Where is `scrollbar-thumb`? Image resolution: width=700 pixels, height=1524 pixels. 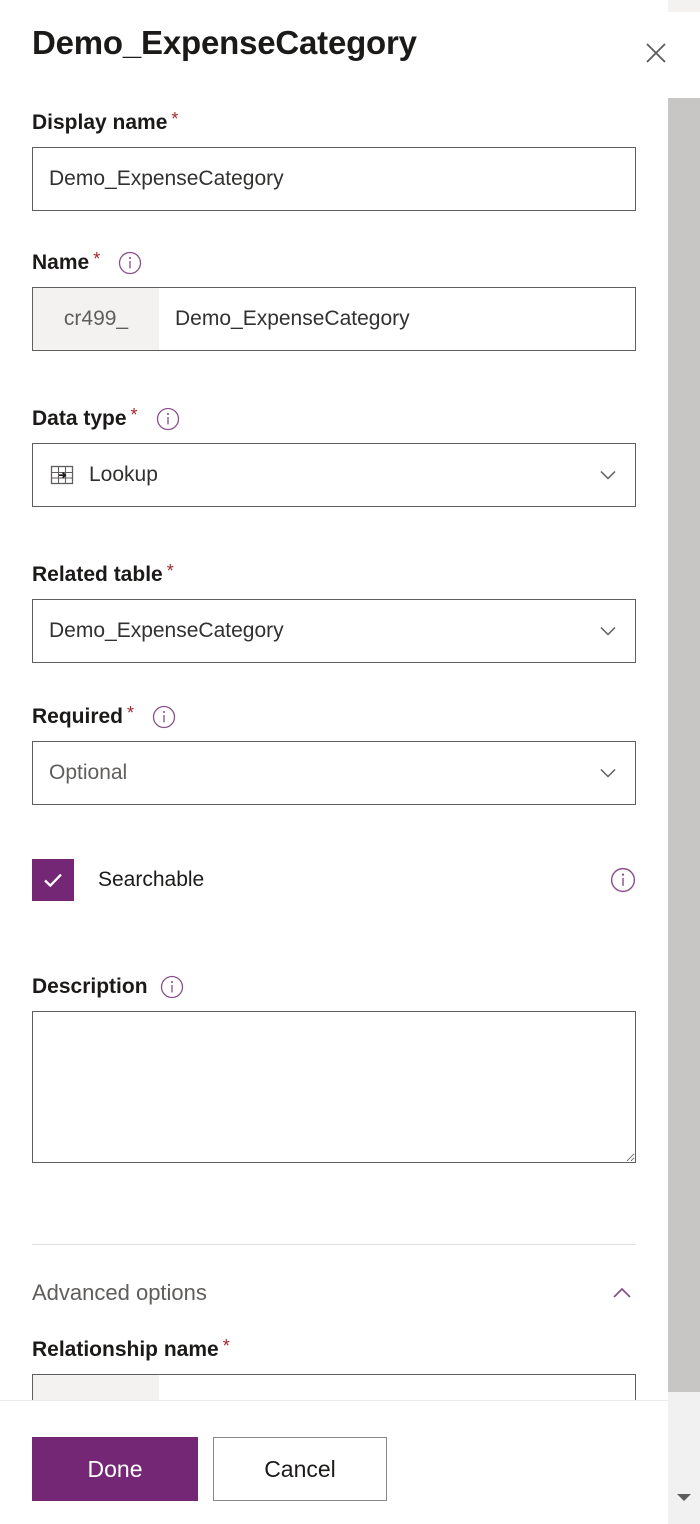
scrollbar-thumb is located at coordinates (684, 745).